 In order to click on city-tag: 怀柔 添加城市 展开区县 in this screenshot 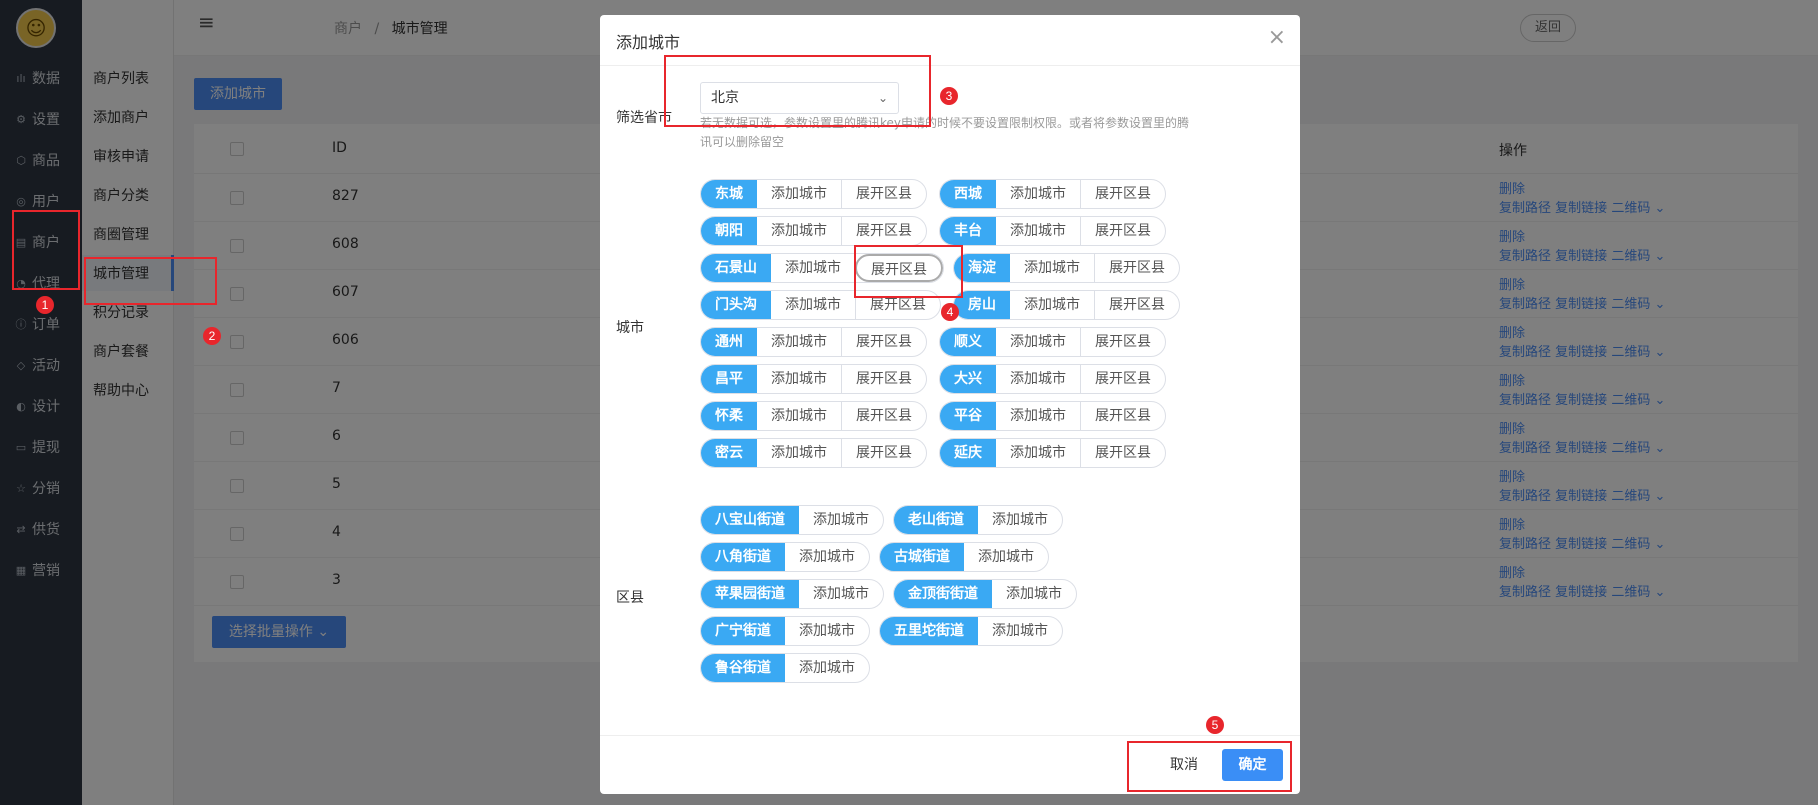, I will do `click(813, 416)`.